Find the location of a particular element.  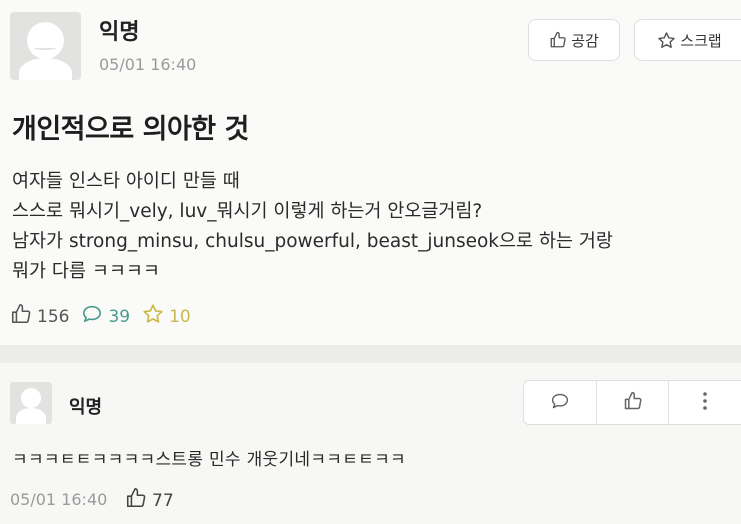

comment-like-count: 77 is located at coordinates (149, 500).